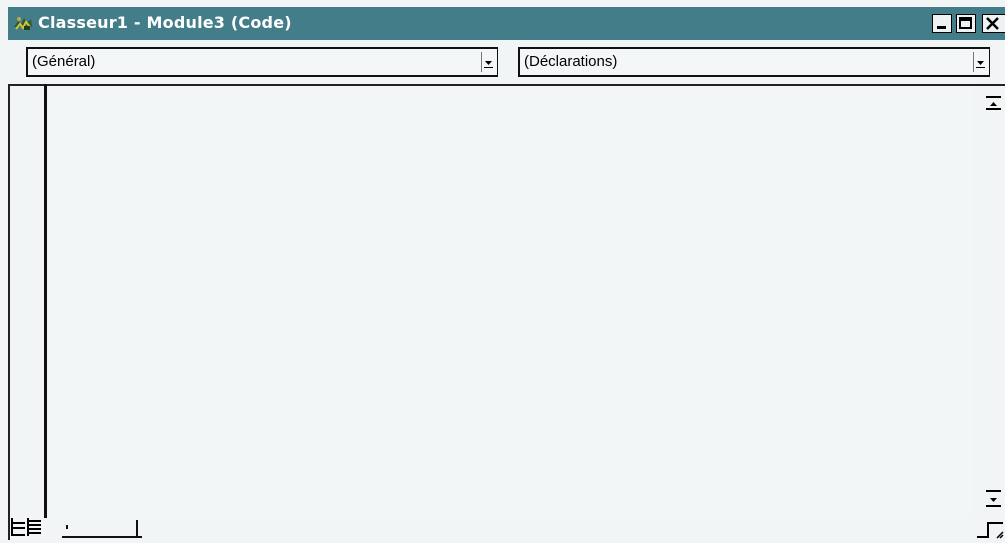 Image resolution: width=1005 pixels, height=543 pixels. What do you see at coordinates (991, 313) in the screenshot?
I see `vertical-scrollbar` at bounding box center [991, 313].